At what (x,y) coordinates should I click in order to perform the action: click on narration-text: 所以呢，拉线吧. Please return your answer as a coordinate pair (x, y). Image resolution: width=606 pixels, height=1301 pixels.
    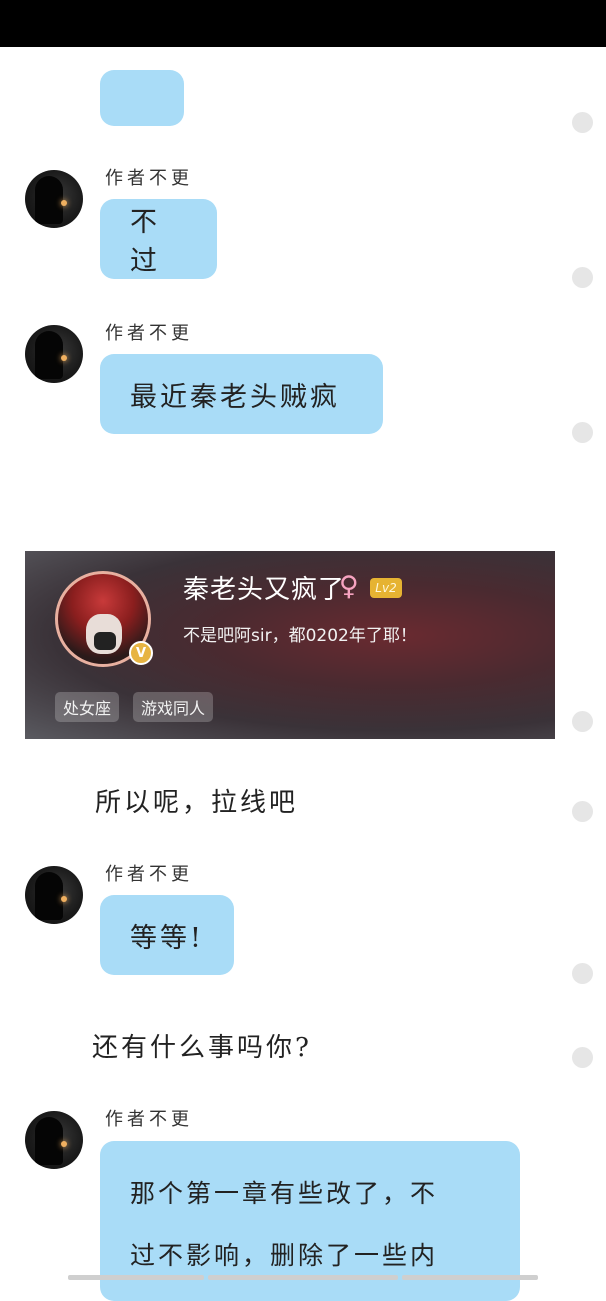
    Looking at the image, I should click on (197, 803).